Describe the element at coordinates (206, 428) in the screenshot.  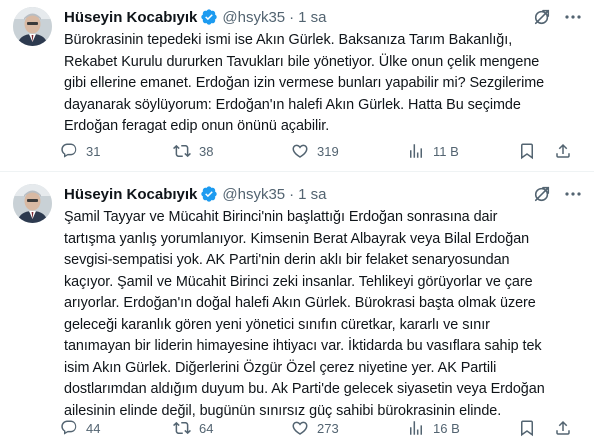
I see `retweet-count: 64` at that location.